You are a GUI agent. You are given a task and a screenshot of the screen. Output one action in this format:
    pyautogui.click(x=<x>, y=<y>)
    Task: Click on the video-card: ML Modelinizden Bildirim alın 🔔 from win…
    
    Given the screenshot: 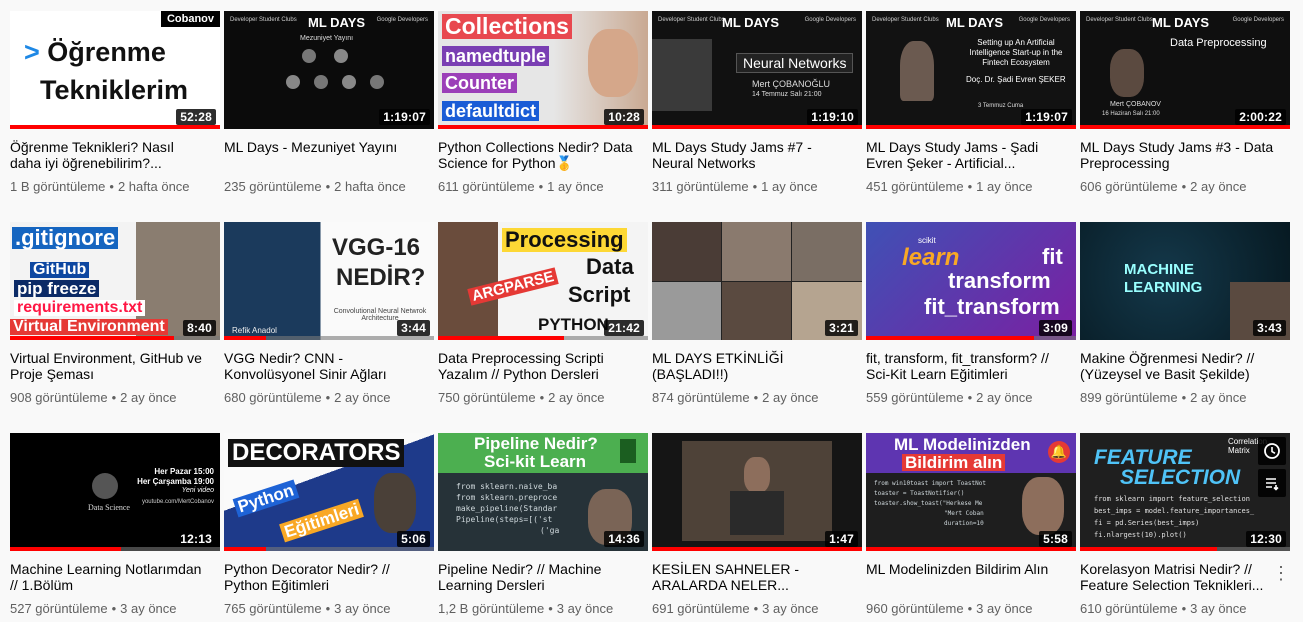 What is the action you would take?
    pyautogui.click(x=971, y=527)
    